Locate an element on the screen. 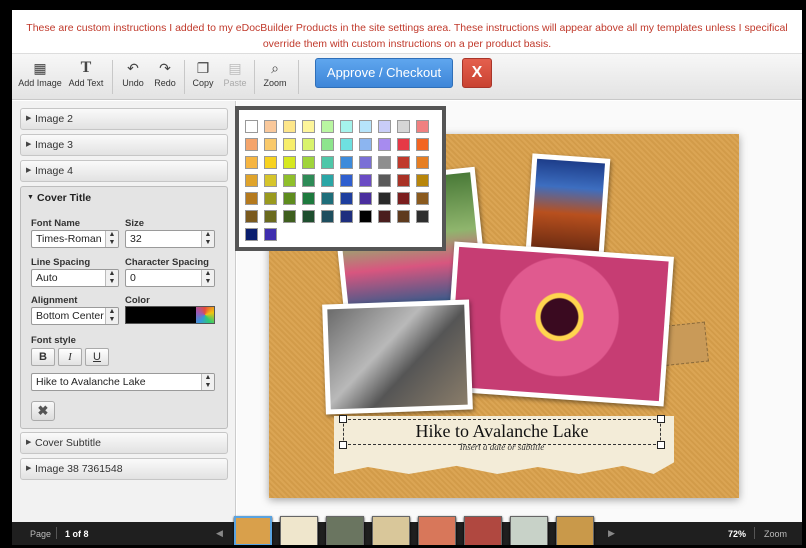 The image size is (806, 548). prev-page-button: ◀ is located at coordinates (219, 533).